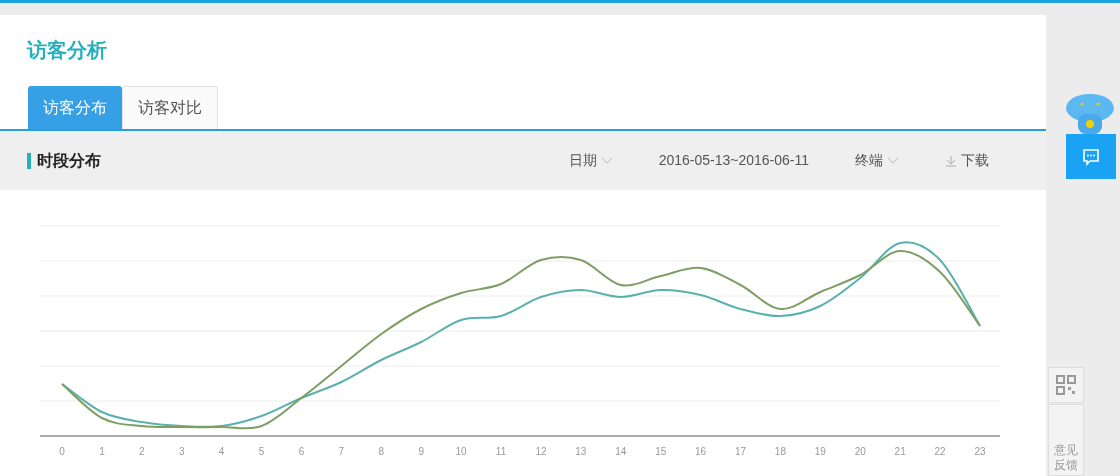  I want to click on axis-label: 10, so click(461, 452).